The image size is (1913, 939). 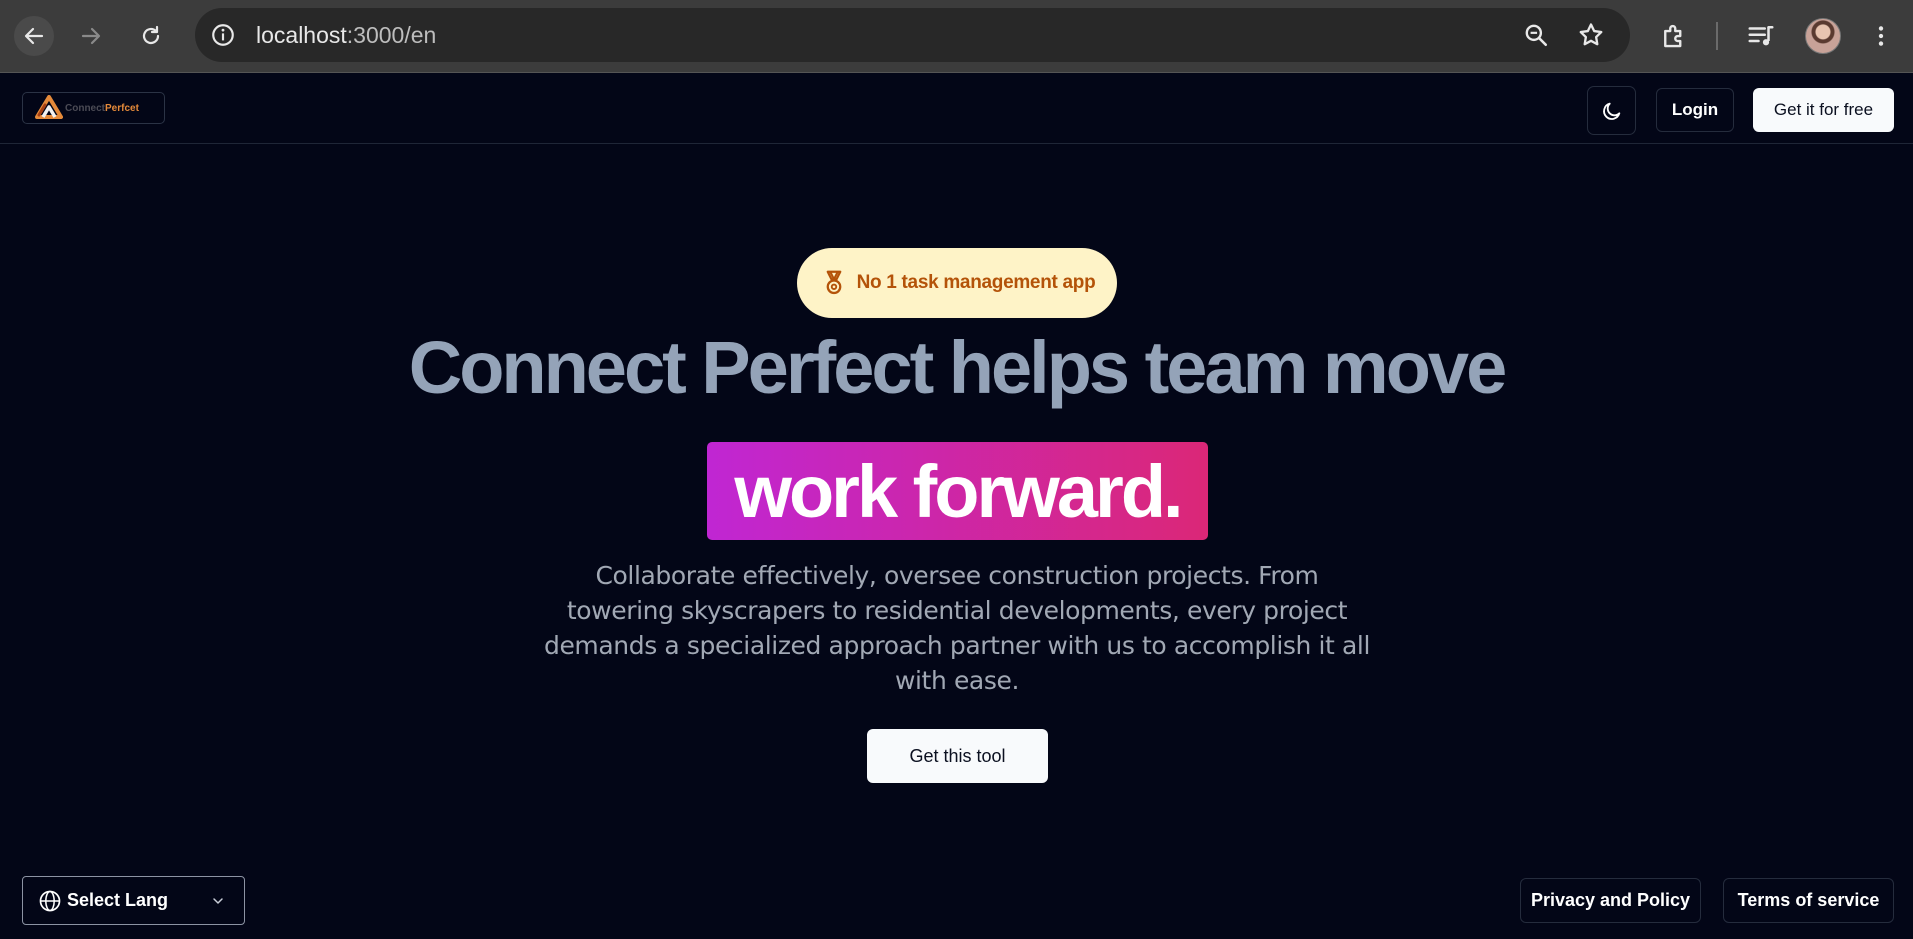 I want to click on forward-icon, so click(x=91, y=36).